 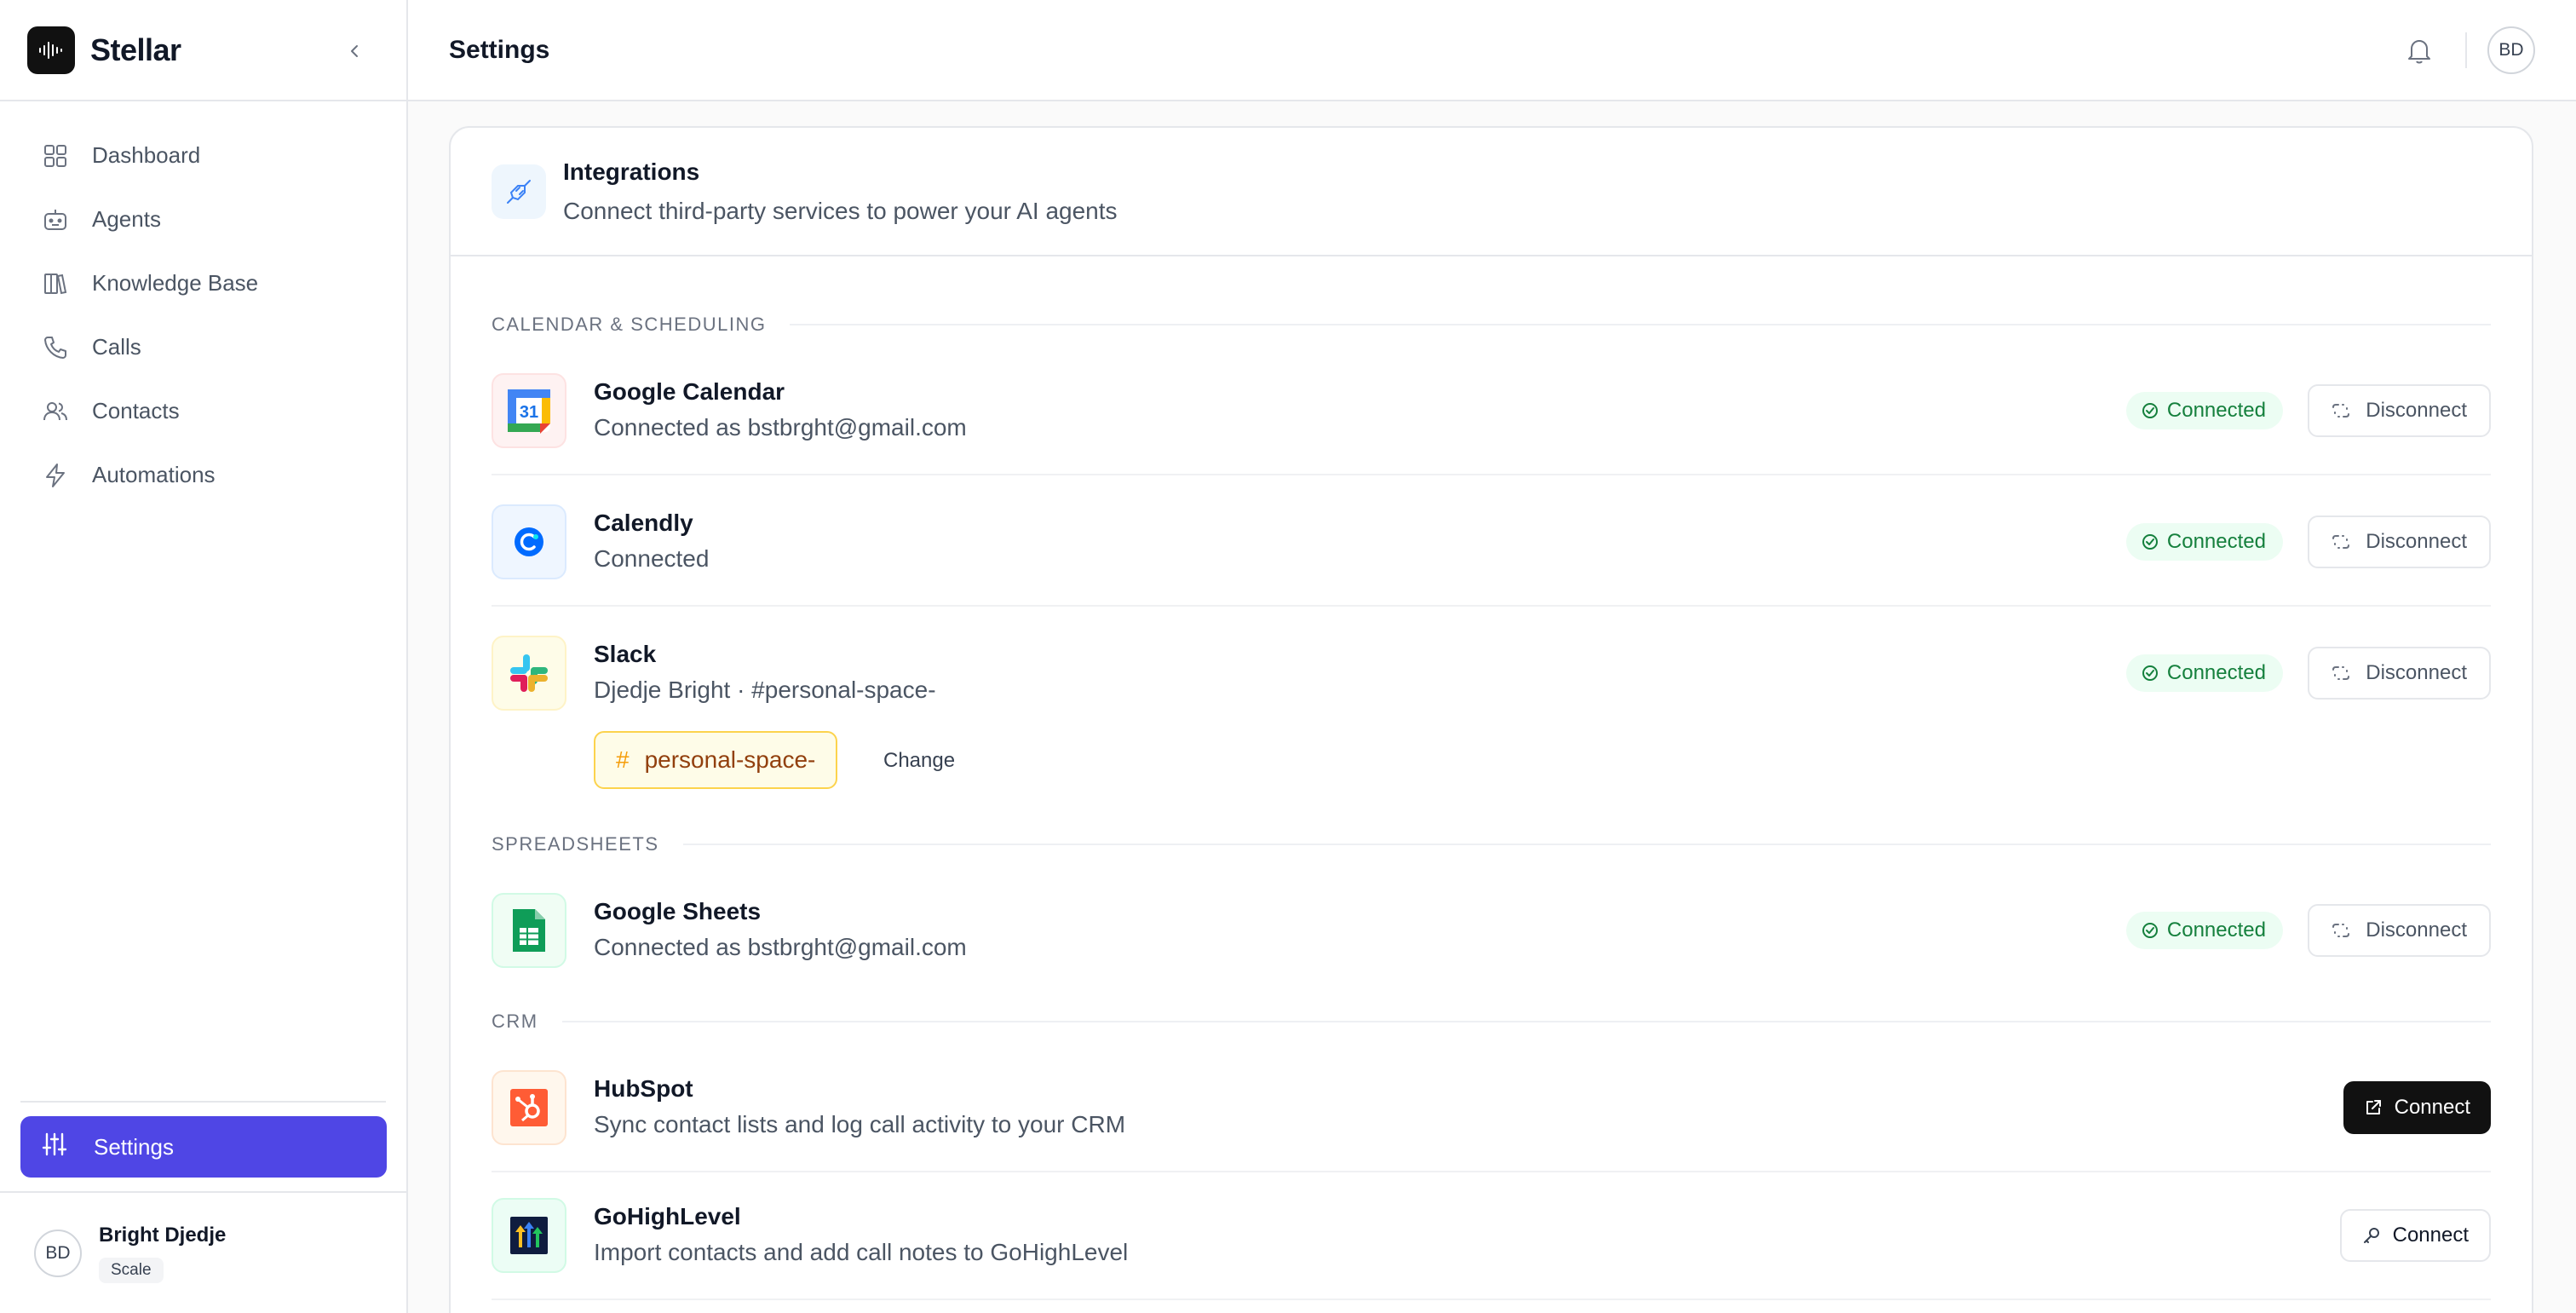 I want to click on integration-name: Slack, so click(x=626, y=654).